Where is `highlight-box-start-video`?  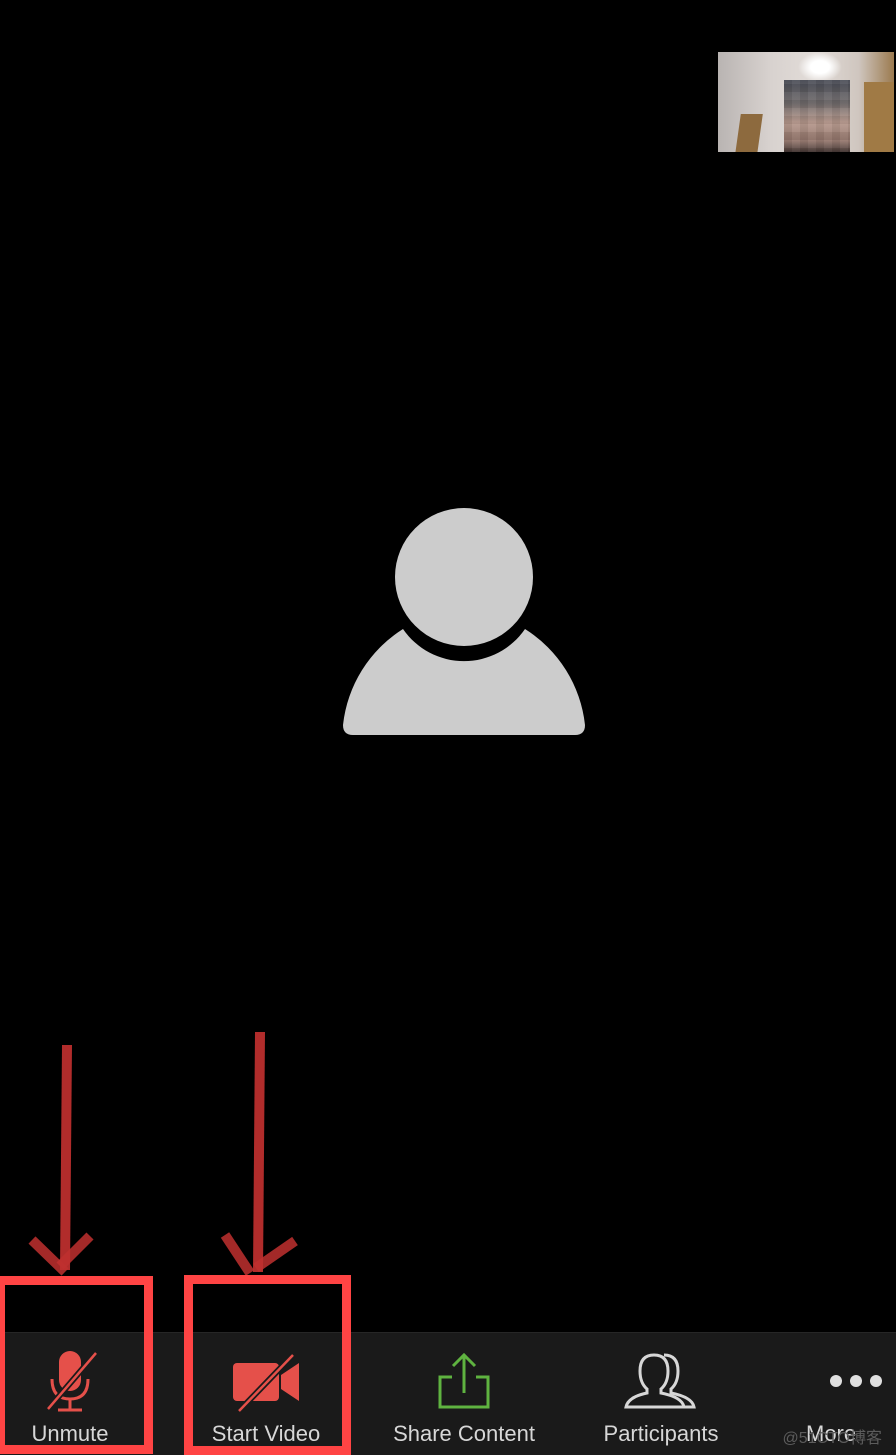
highlight-box-start-video is located at coordinates (267, 1365).